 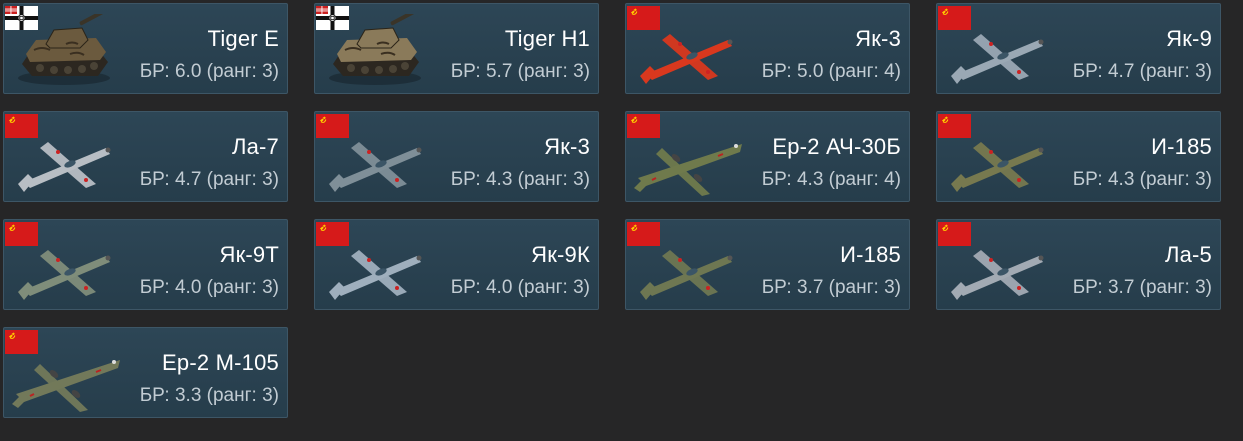 I want to click on vehicle-card: Tiger H1 БР: 5.7 (ранг: 3), so click(x=456, y=48).